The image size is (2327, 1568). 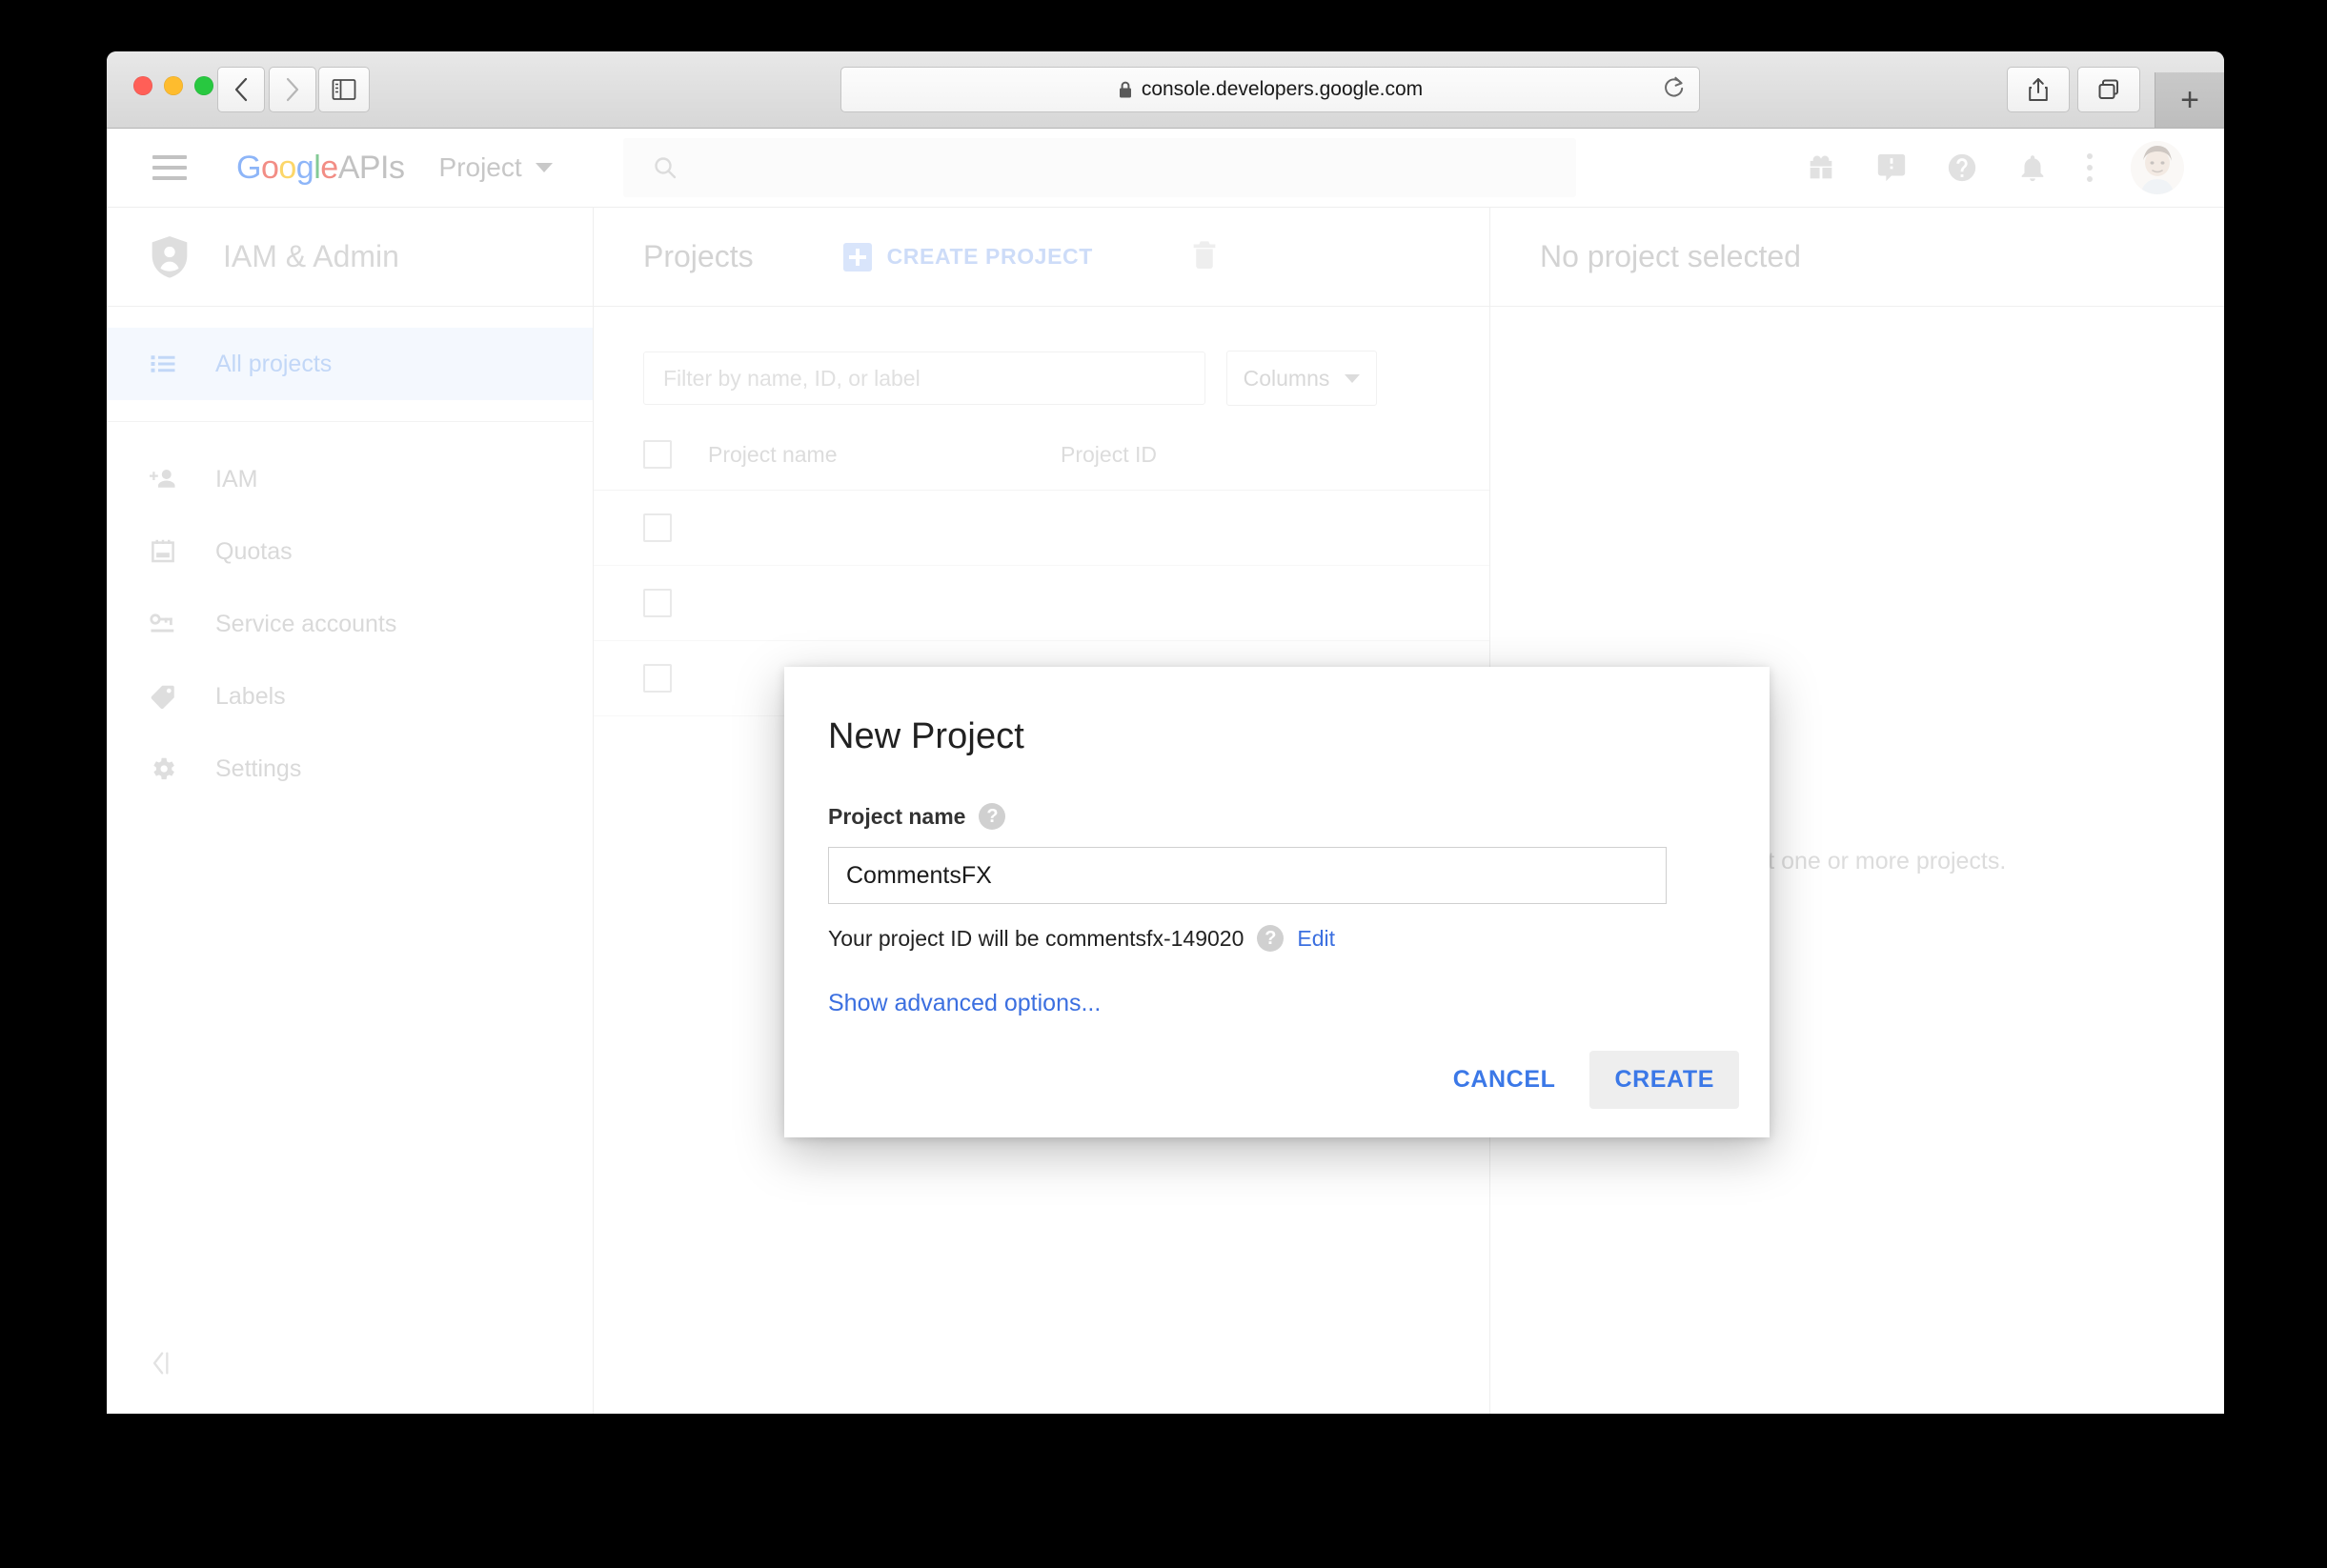 I want to click on browser-toolbar: console.developers.google.com +, so click(x=1165, y=90).